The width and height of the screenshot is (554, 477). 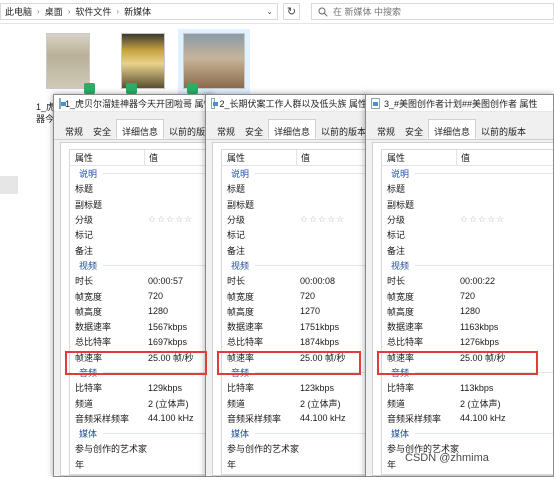 I want to click on property-row: 时长 00:00:08, so click(x=294, y=280).